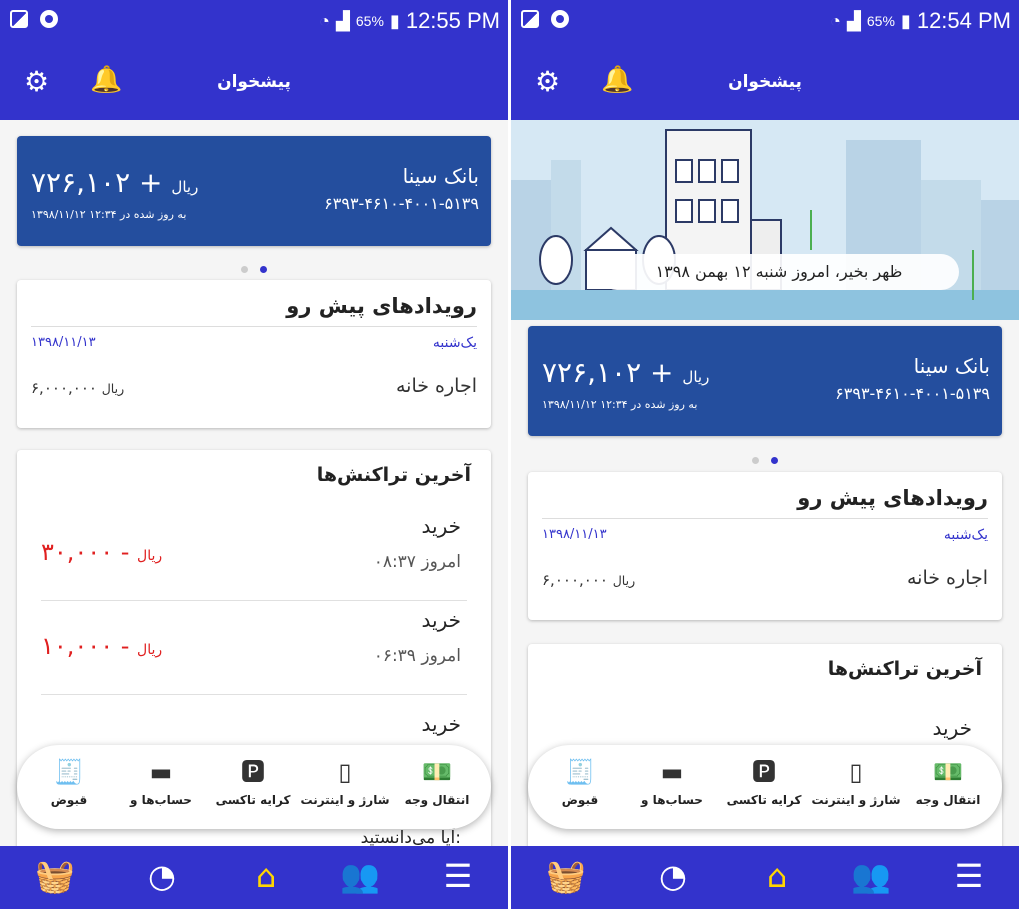  What do you see at coordinates (951, 366) in the screenshot?
I see `bank-name: بانک سینا` at bounding box center [951, 366].